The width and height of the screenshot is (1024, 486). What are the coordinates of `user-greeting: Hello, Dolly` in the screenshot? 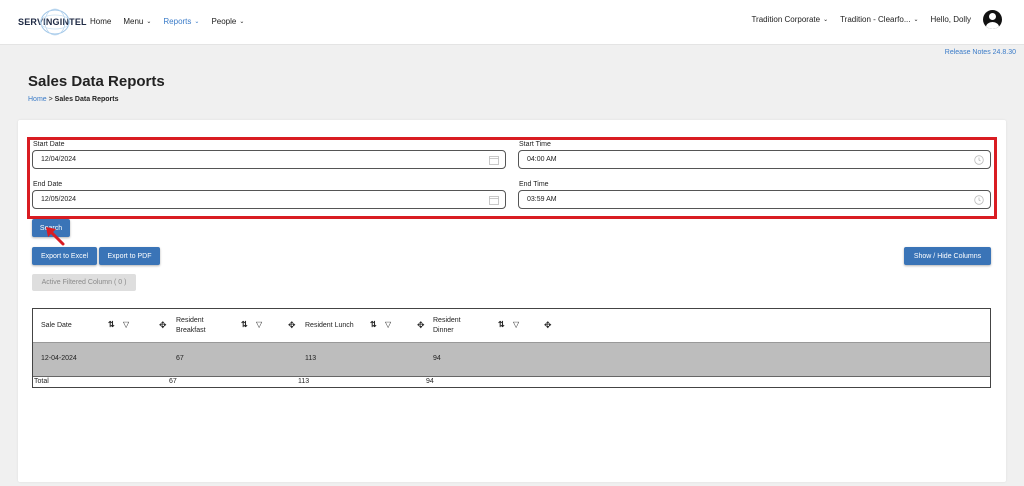 It's located at (951, 19).